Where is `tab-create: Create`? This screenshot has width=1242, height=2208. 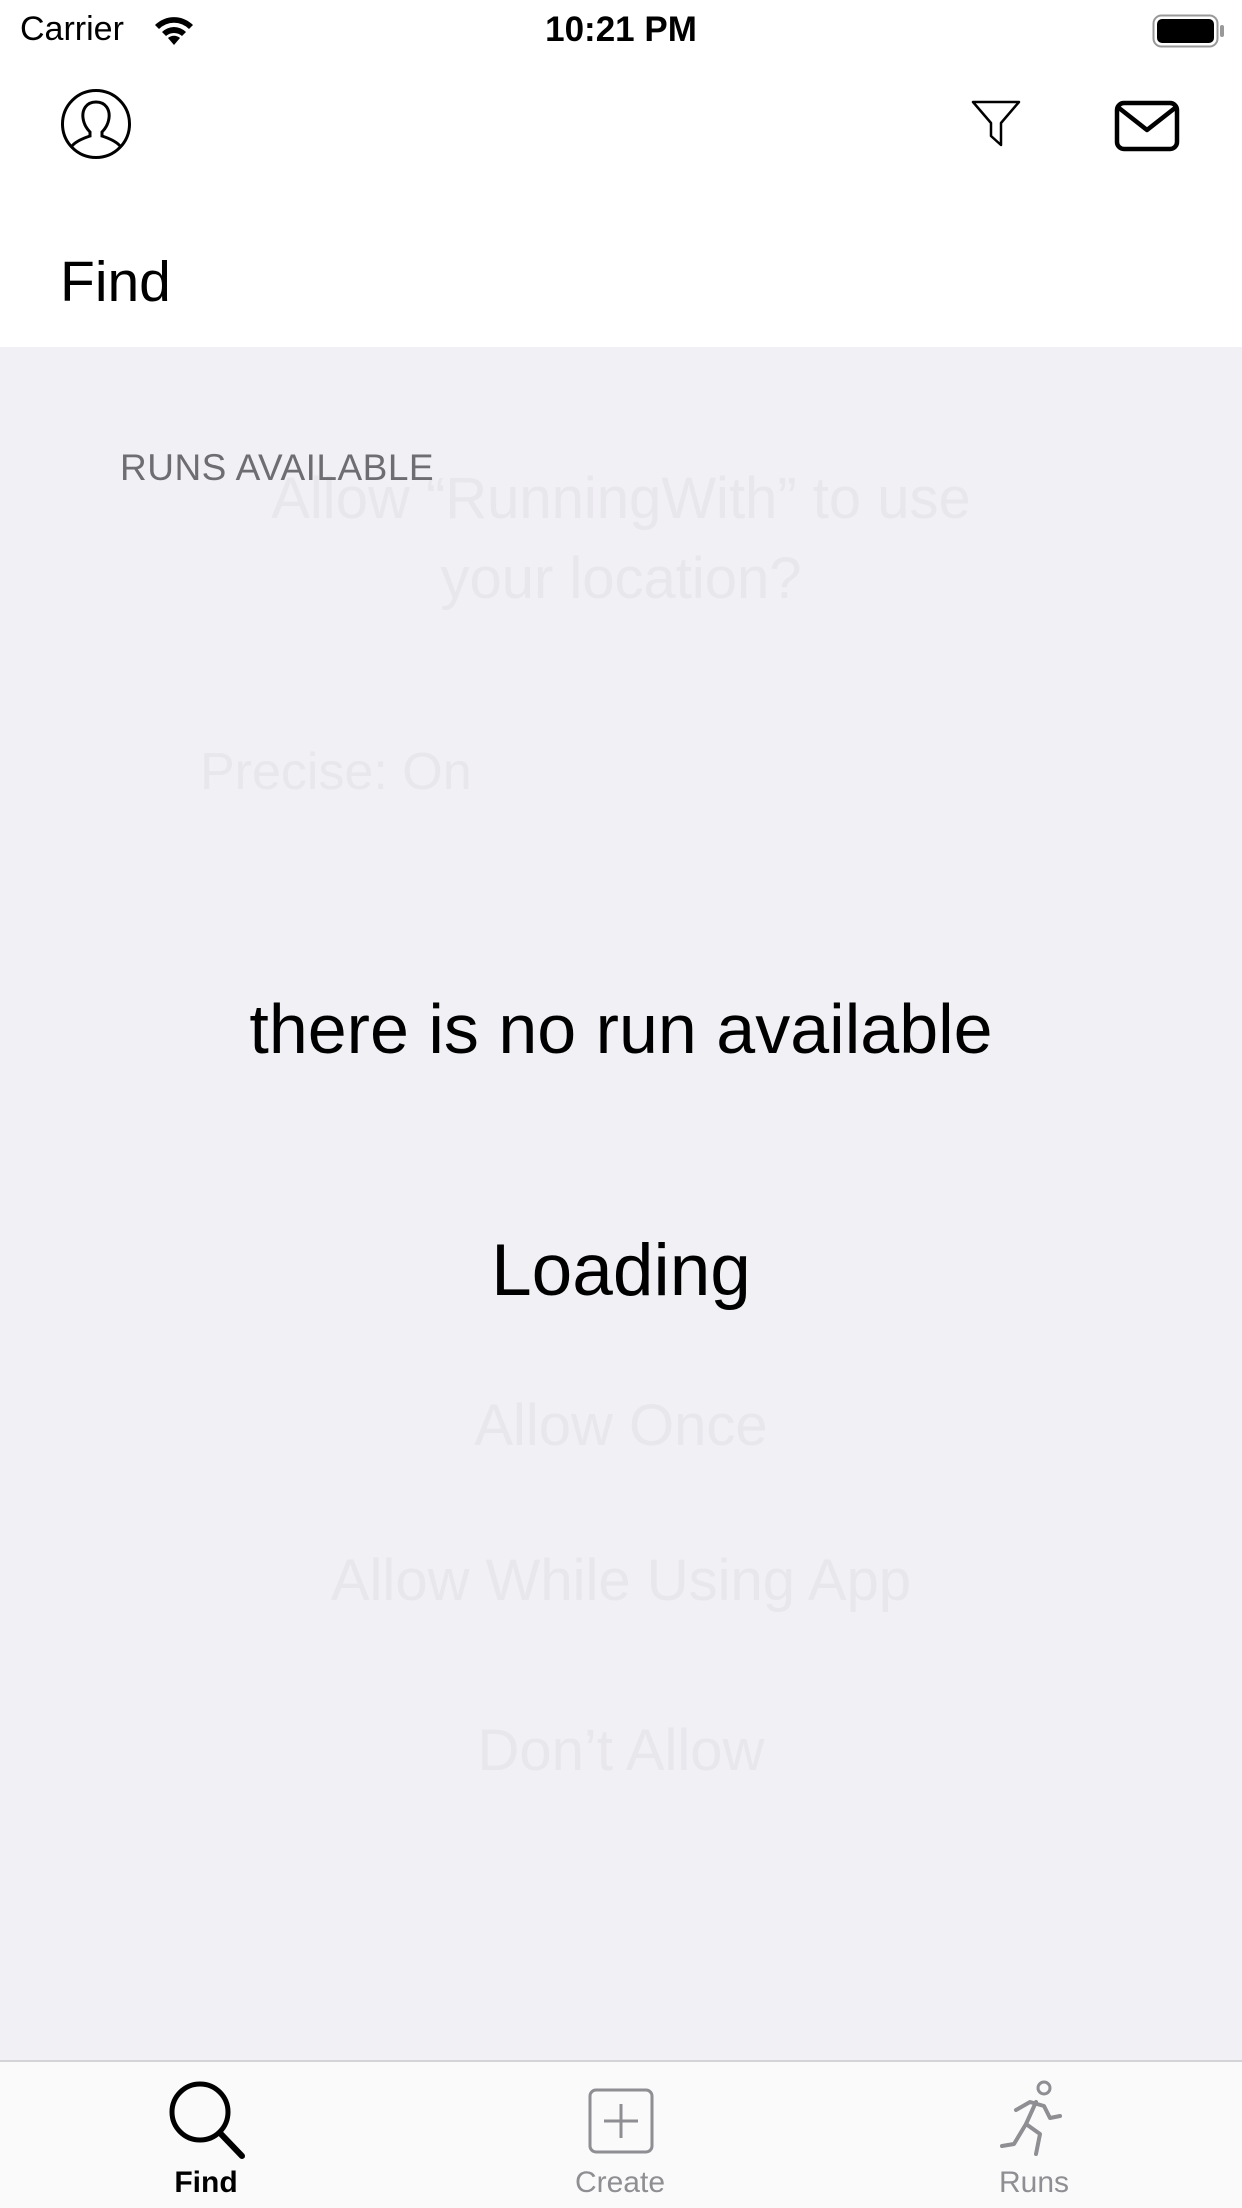 tab-create: Create is located at coordinates (620, 2135).